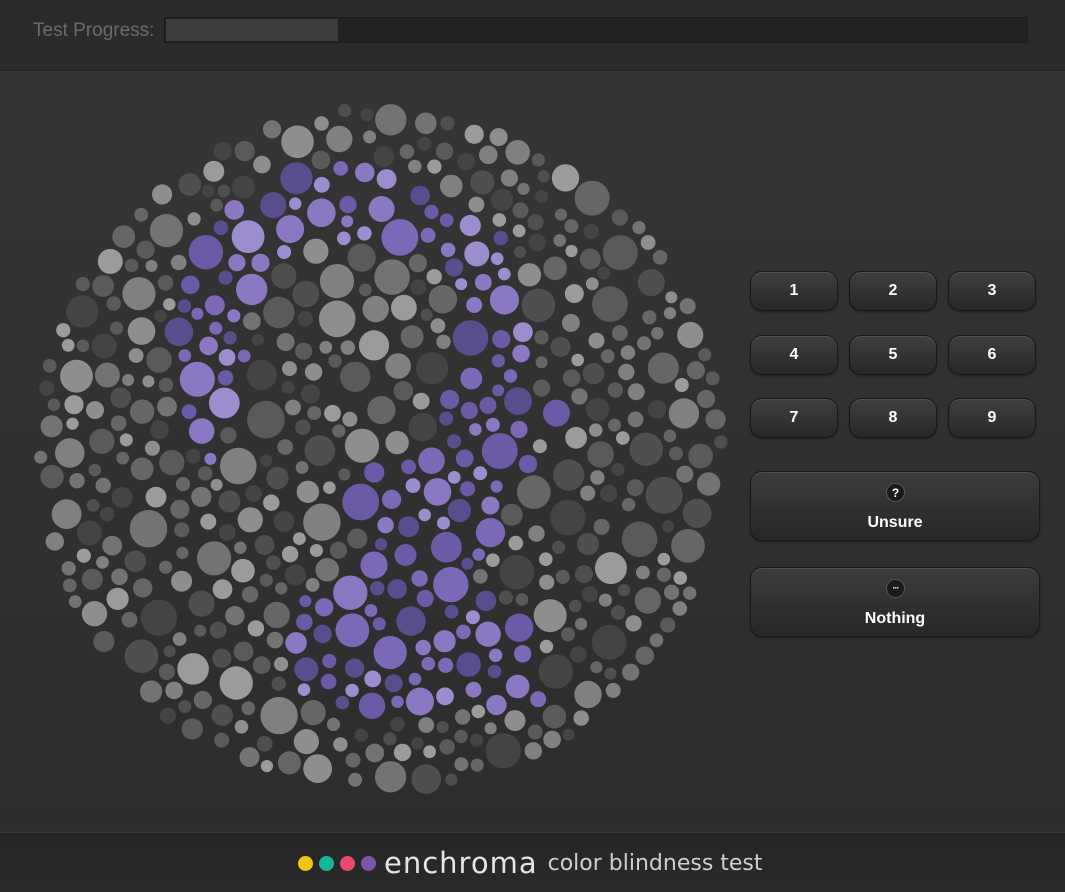 This screenshot has height=892, width=1065. What do you see at coordinates (794, 418) in the screenshot?
I see `answer-button-7: 7` at bounding box center [794, 418].